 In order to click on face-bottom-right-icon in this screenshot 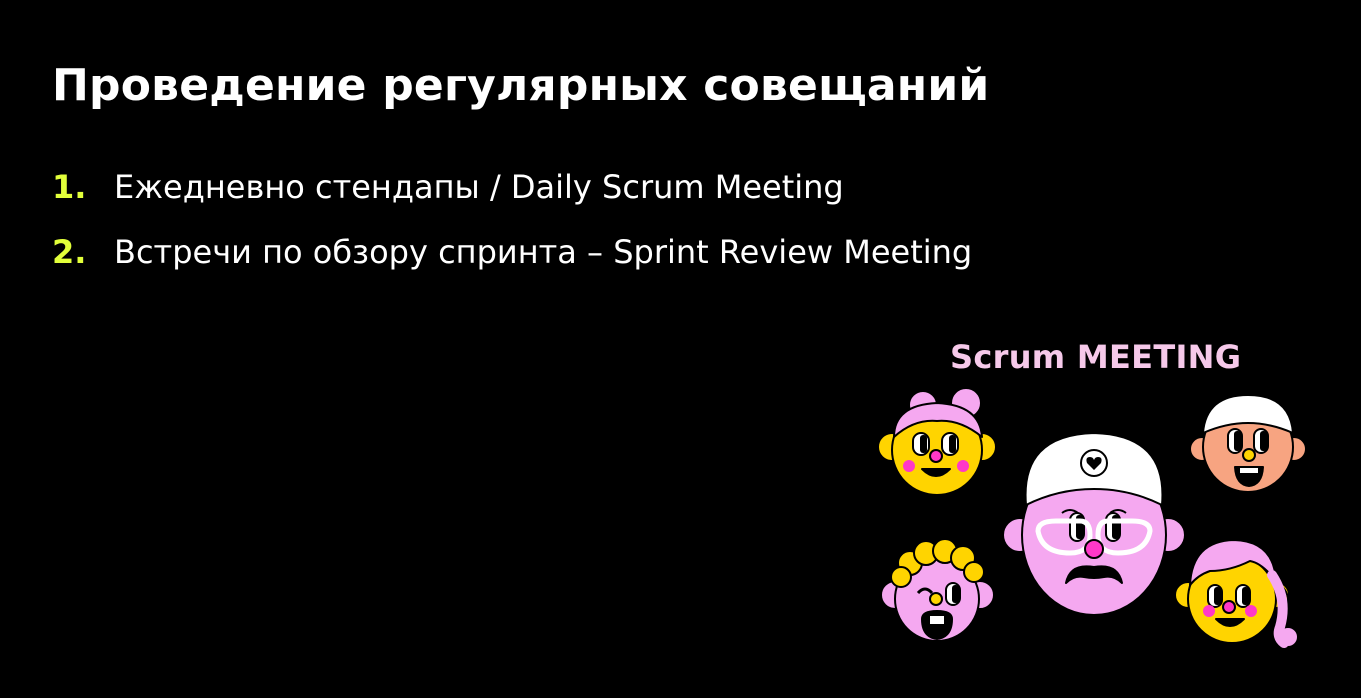, I will do `click(1236, 593)`.